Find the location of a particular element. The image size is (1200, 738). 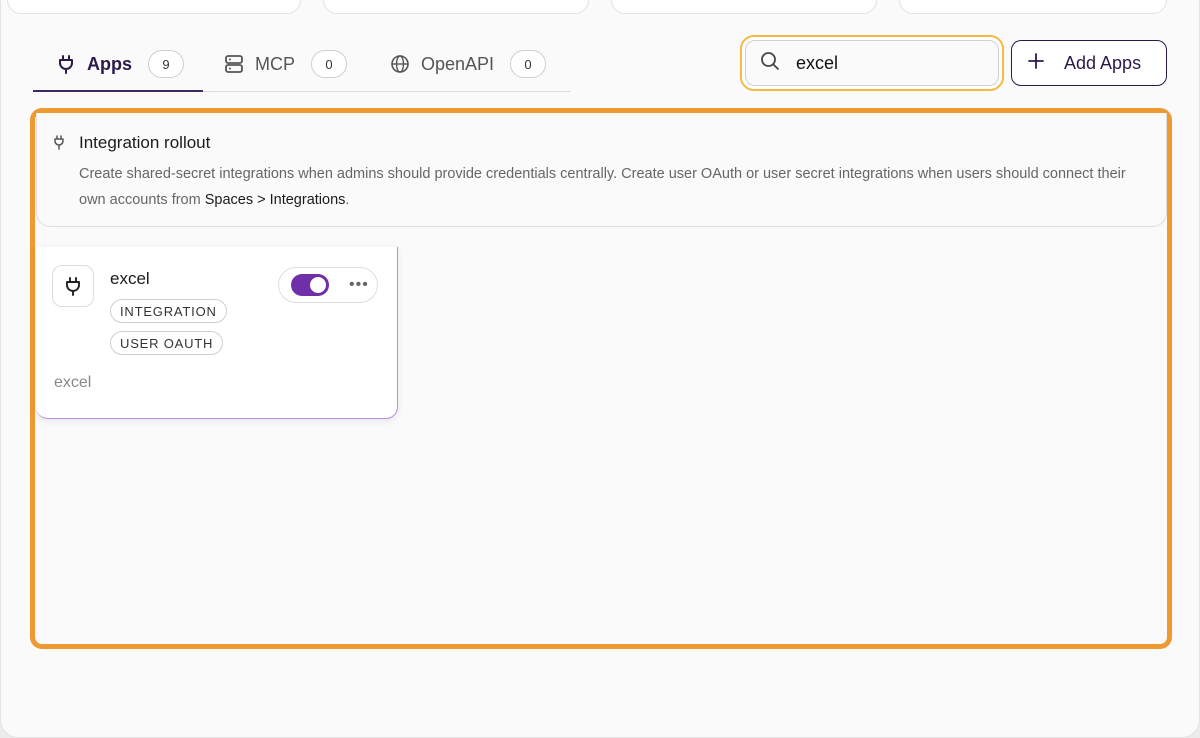

tab-label: Apps is located at coordinates (109, 63).